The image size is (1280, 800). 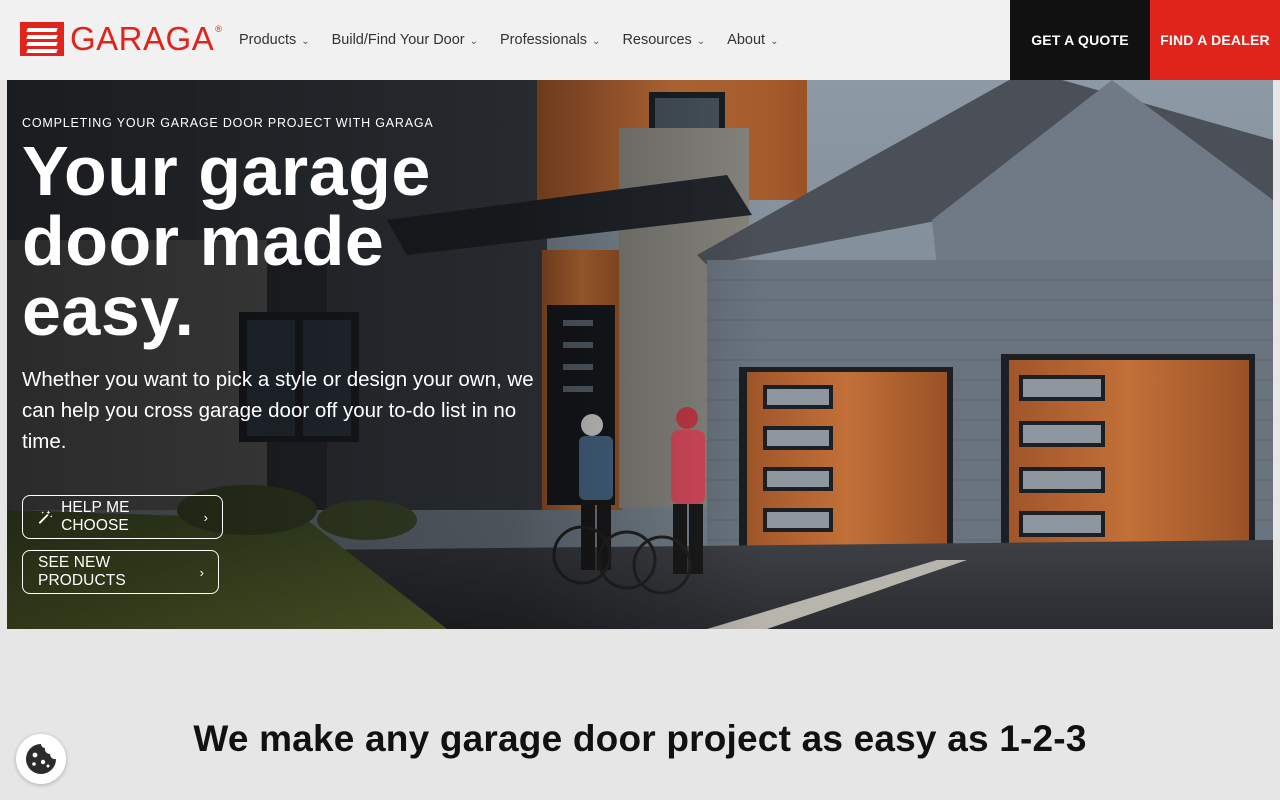 I want to click on nav-item-label: Products, so click(x=268, y=40).